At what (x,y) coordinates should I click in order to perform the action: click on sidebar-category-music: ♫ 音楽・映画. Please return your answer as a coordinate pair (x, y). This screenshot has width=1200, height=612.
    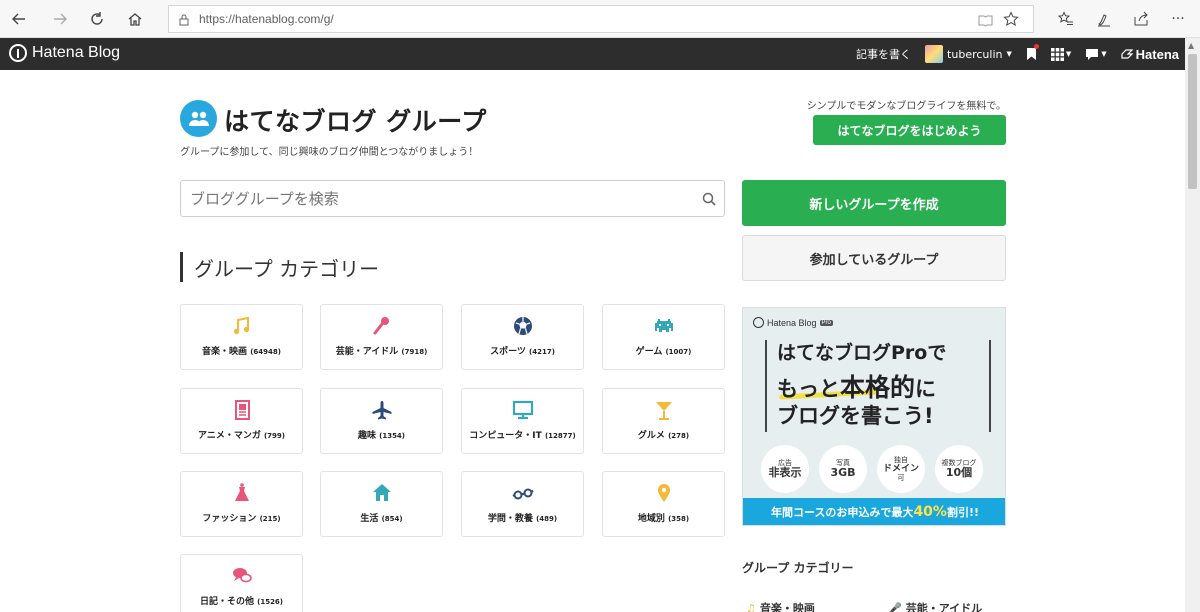
    Looking at the image, I should click on (780, 606).